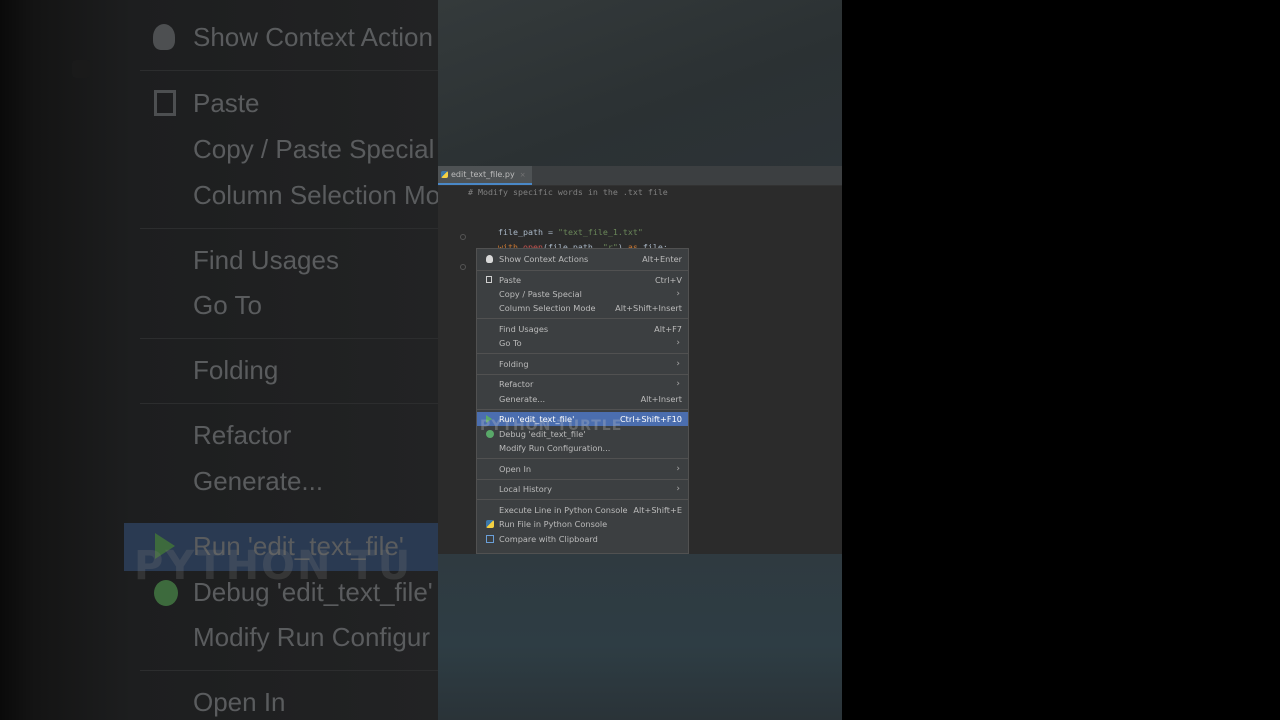 The image size is (1280, 720). I want to click on menu-item-run: Run 'edit_text_file' Ctrl+Shift+F10, so click(582, 419).